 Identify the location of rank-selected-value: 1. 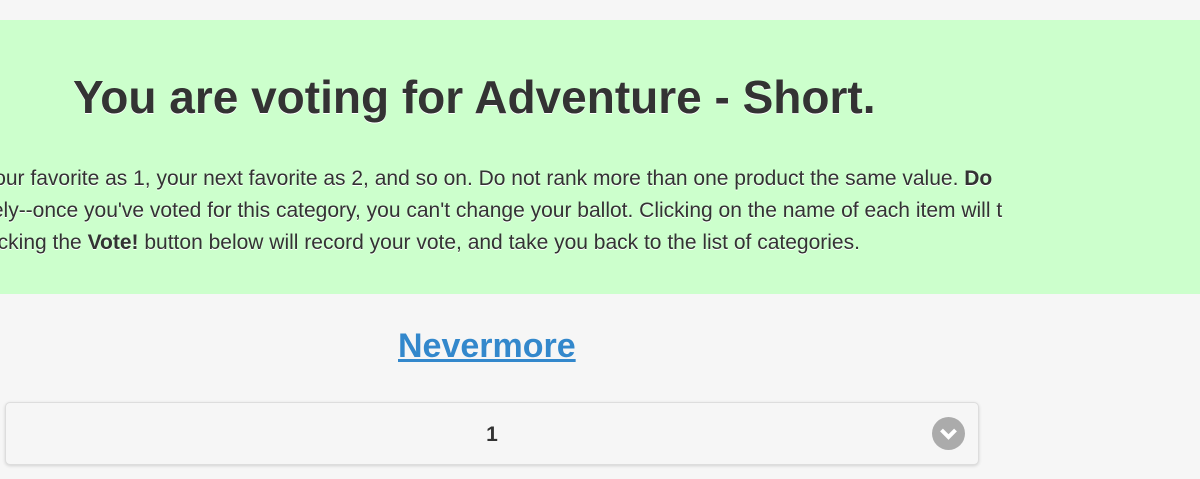
(492, 434).